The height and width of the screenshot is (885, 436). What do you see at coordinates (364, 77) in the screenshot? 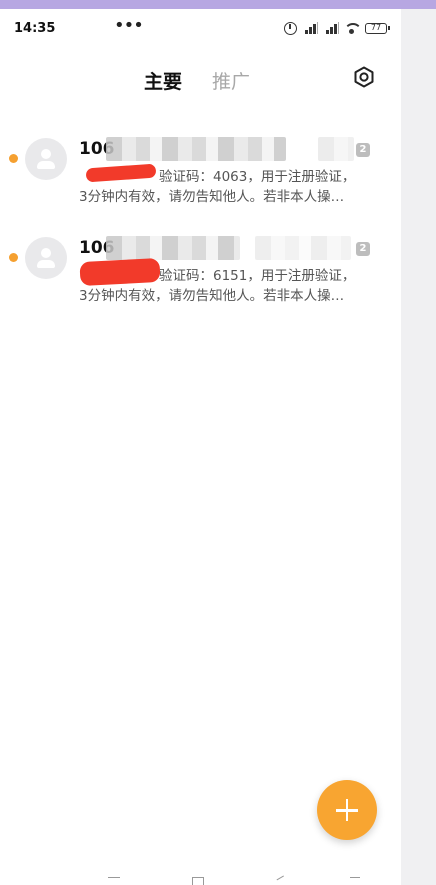
I see `settings-icon` at bounding box center [364, 77].